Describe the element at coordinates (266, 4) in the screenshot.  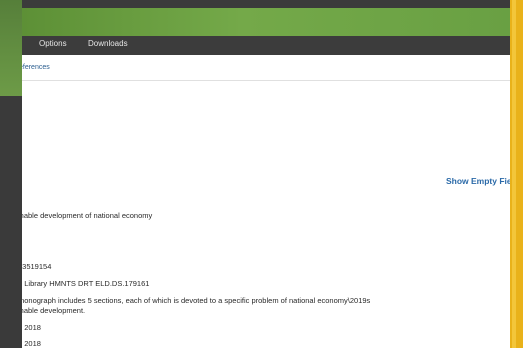
I see `app-header-shade` at that location.